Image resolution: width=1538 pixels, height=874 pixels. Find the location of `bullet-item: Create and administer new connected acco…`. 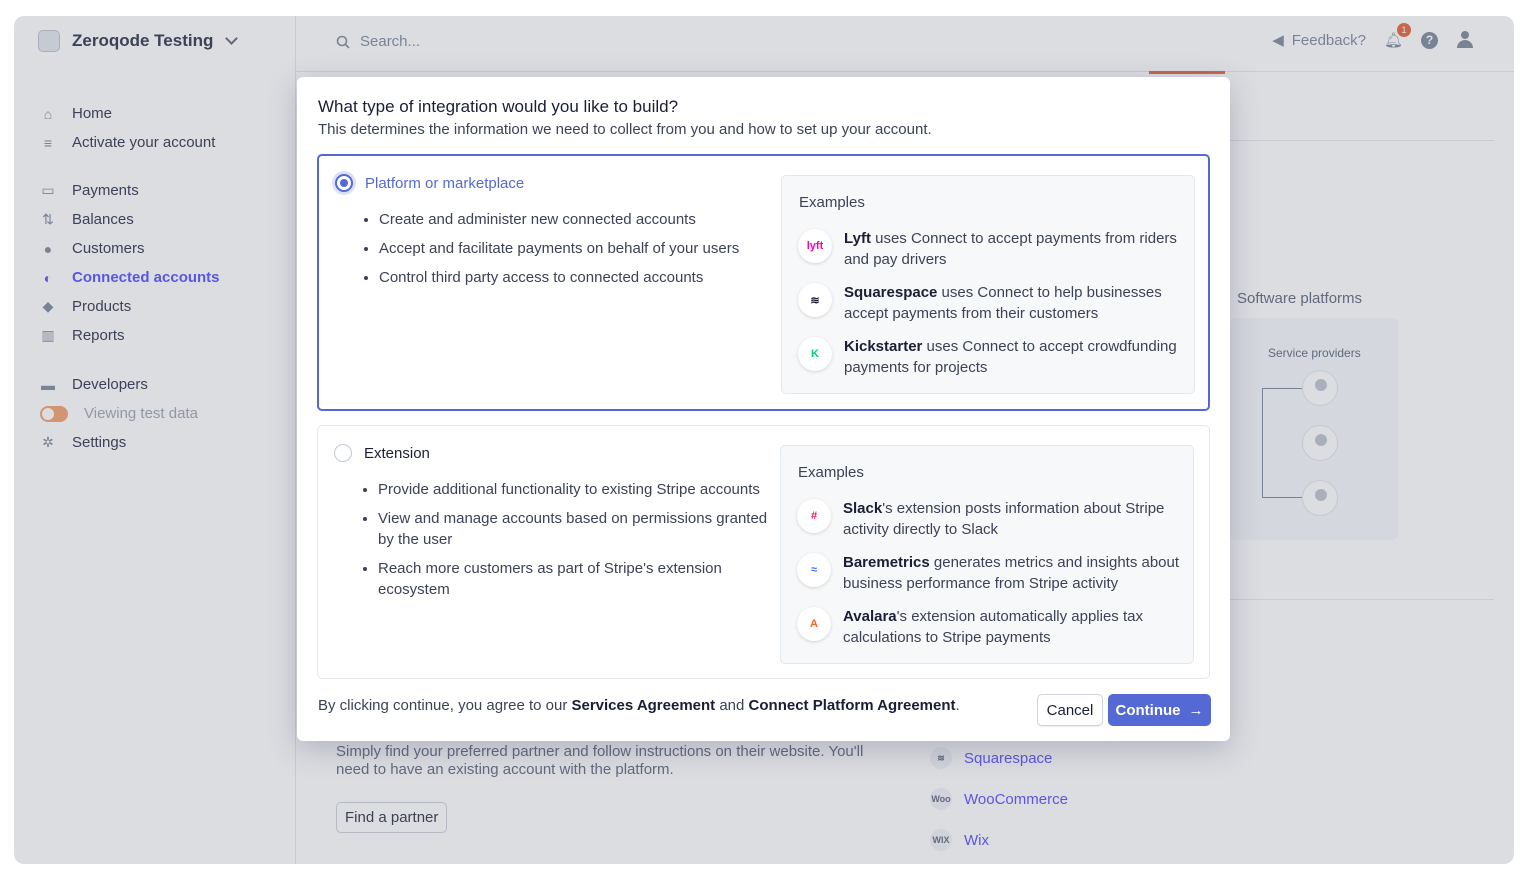

bullet-item: Create and administer new connected acco… is located at coordinates (576, 219).